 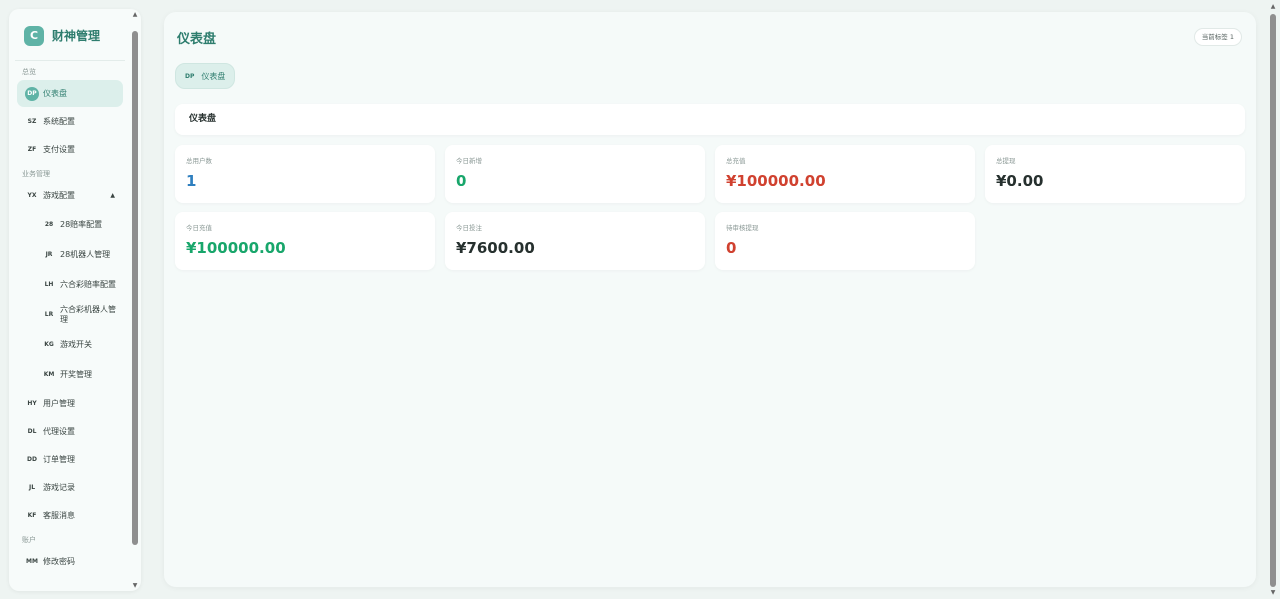 I want to click on sidebar-scroll-down-icon: ▼, so click(x=135, y=585).